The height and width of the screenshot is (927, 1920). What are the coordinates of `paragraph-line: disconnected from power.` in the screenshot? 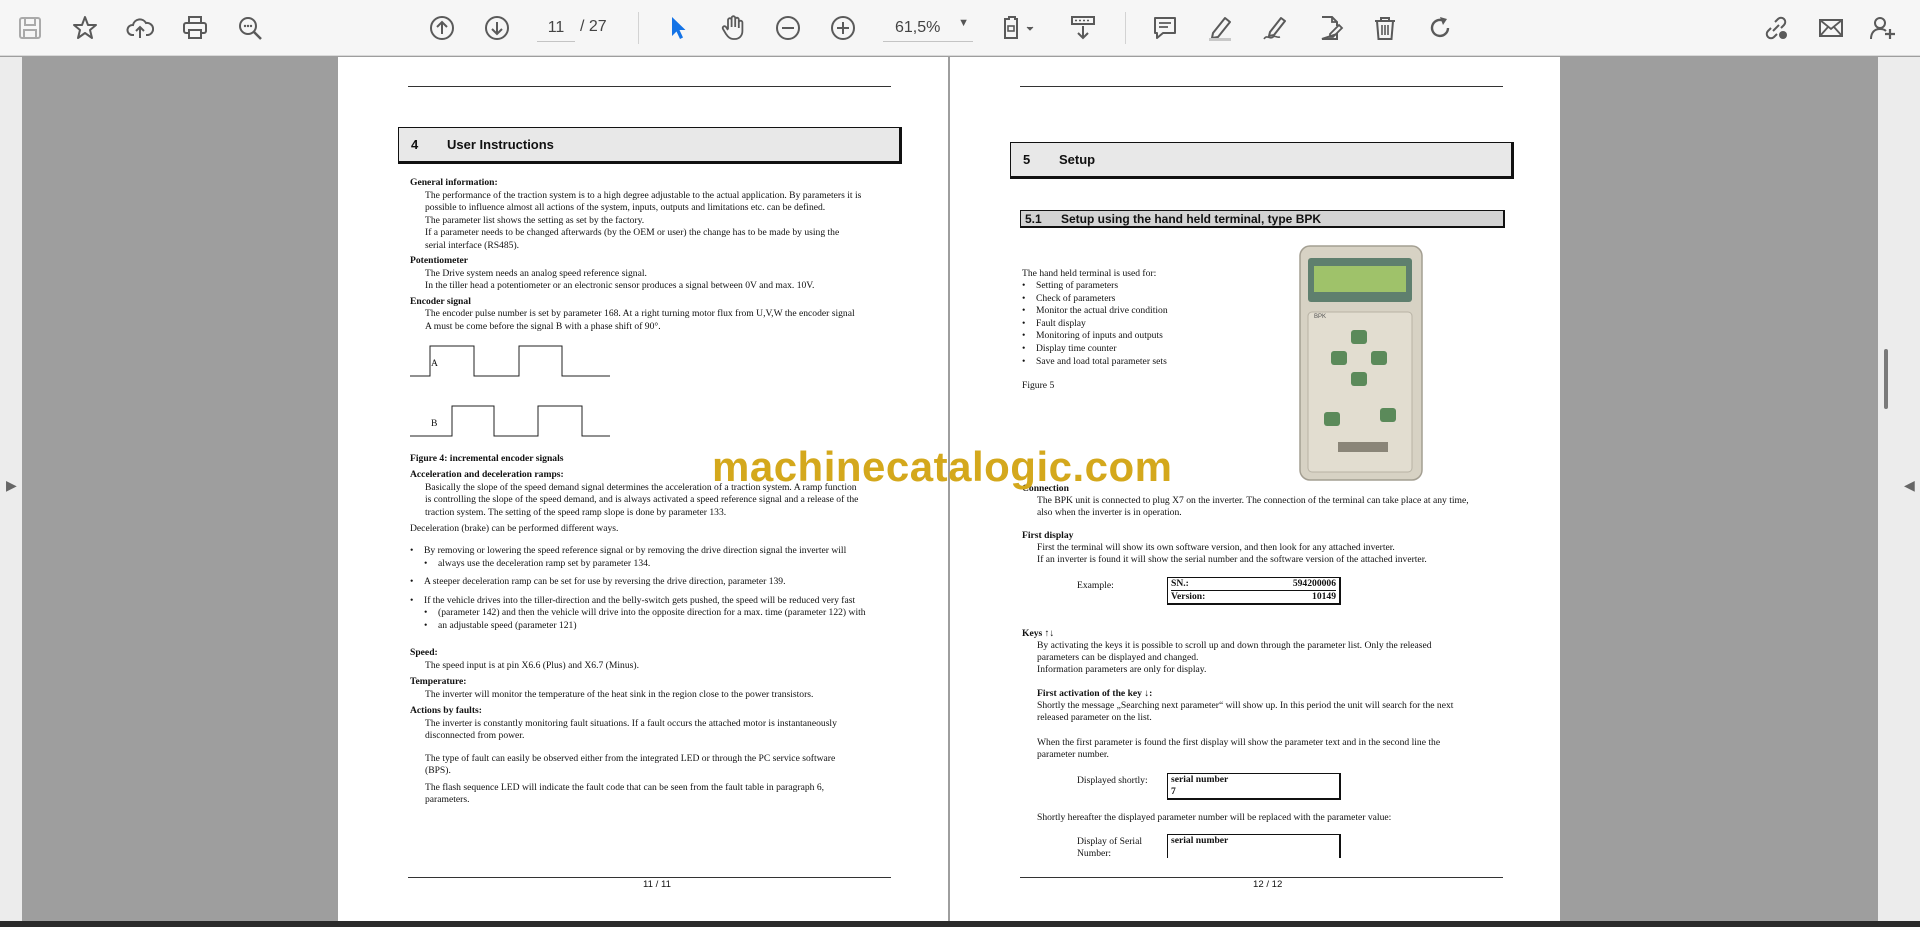 It's located at (475, 735).